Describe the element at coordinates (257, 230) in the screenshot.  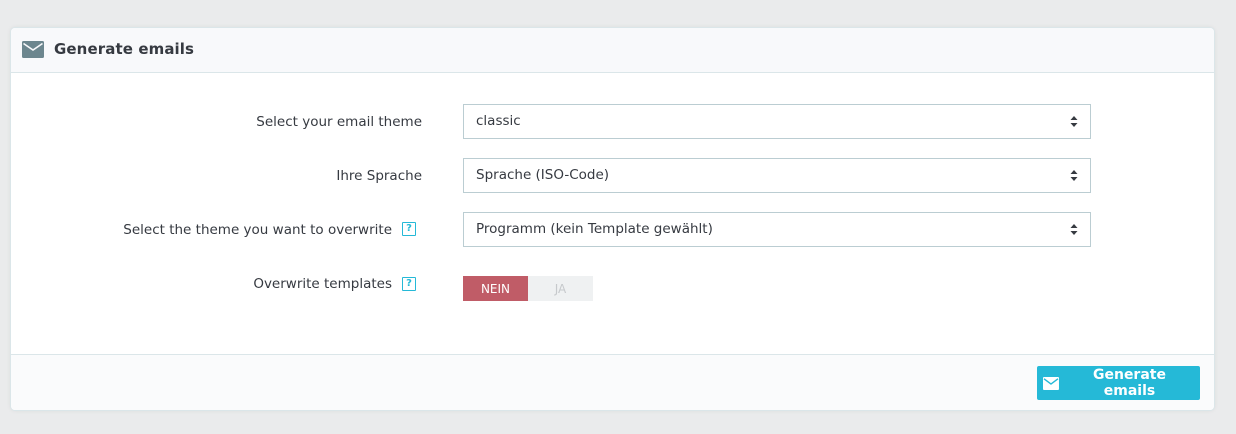
I see `overwrite-theme-label: Select the theme you want to overwrite` at that location.